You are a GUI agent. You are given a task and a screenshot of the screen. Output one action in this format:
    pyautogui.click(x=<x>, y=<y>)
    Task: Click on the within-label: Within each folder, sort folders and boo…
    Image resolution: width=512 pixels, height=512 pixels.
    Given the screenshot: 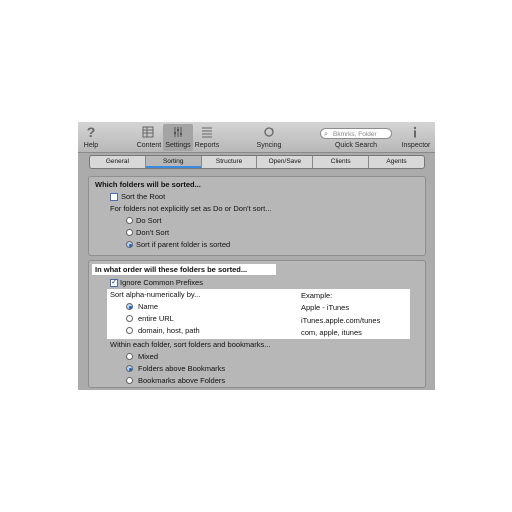 What is the action you would take?
    pyautogui.click(x=190, y=344)
    